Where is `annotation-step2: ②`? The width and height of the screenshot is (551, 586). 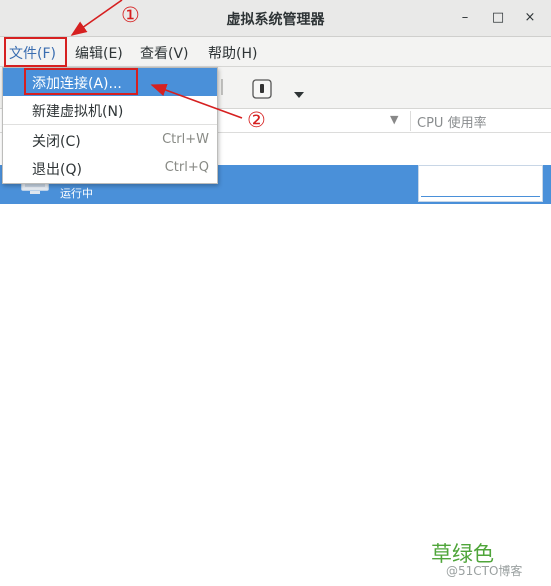
annotation-step2: ② is located at coordinates (256, 120).